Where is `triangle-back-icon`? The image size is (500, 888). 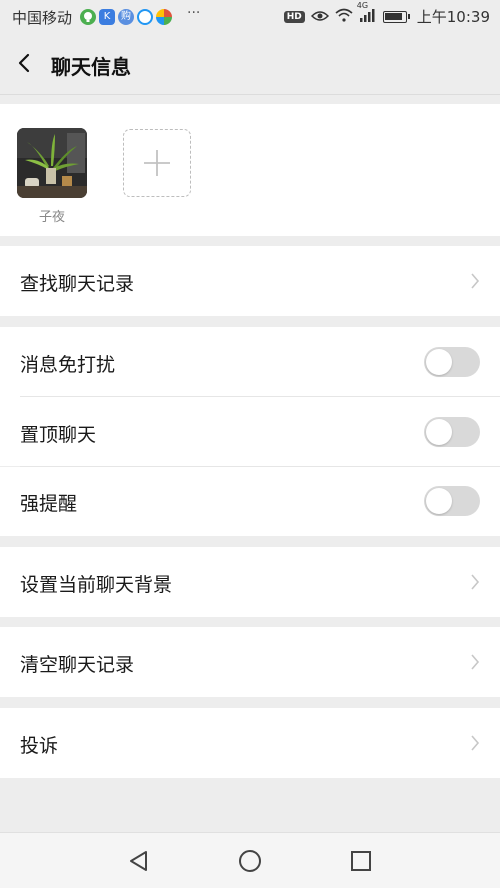
triangle-back-icon is located at coordinates (138, 861).